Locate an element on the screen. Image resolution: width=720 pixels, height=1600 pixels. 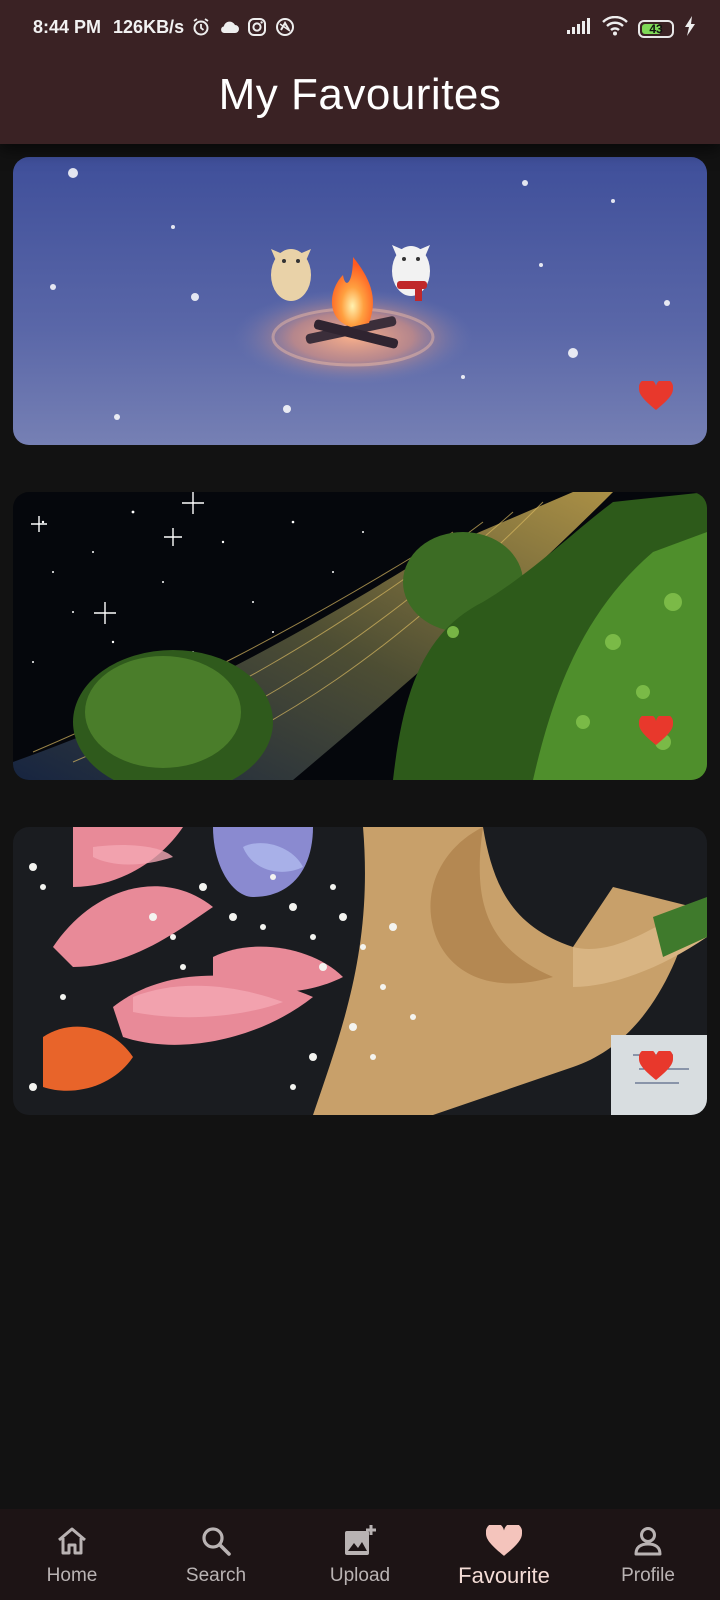
bottom-navigation: Home Search Upload Favourite Profile is located at coordinates (360, 1554).